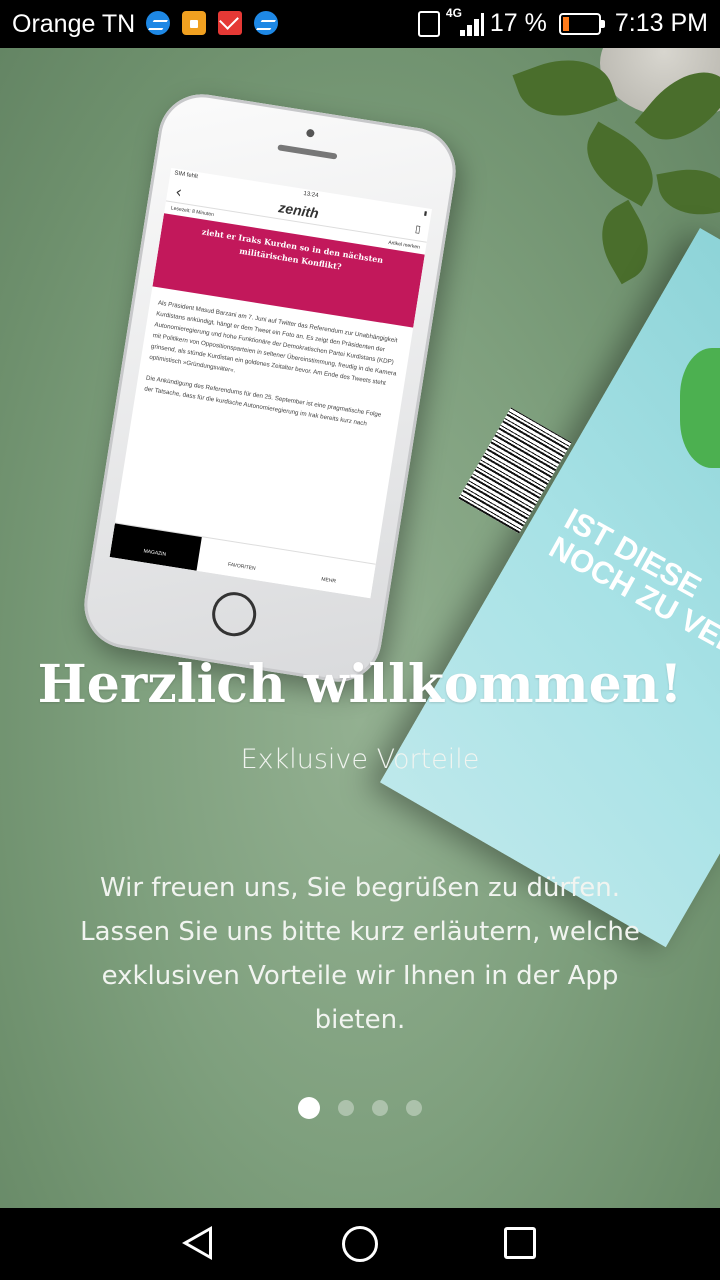  Describe the element at coordinates (465, 22) in the screenshot. I see `signal-icon: 4G` at that location.